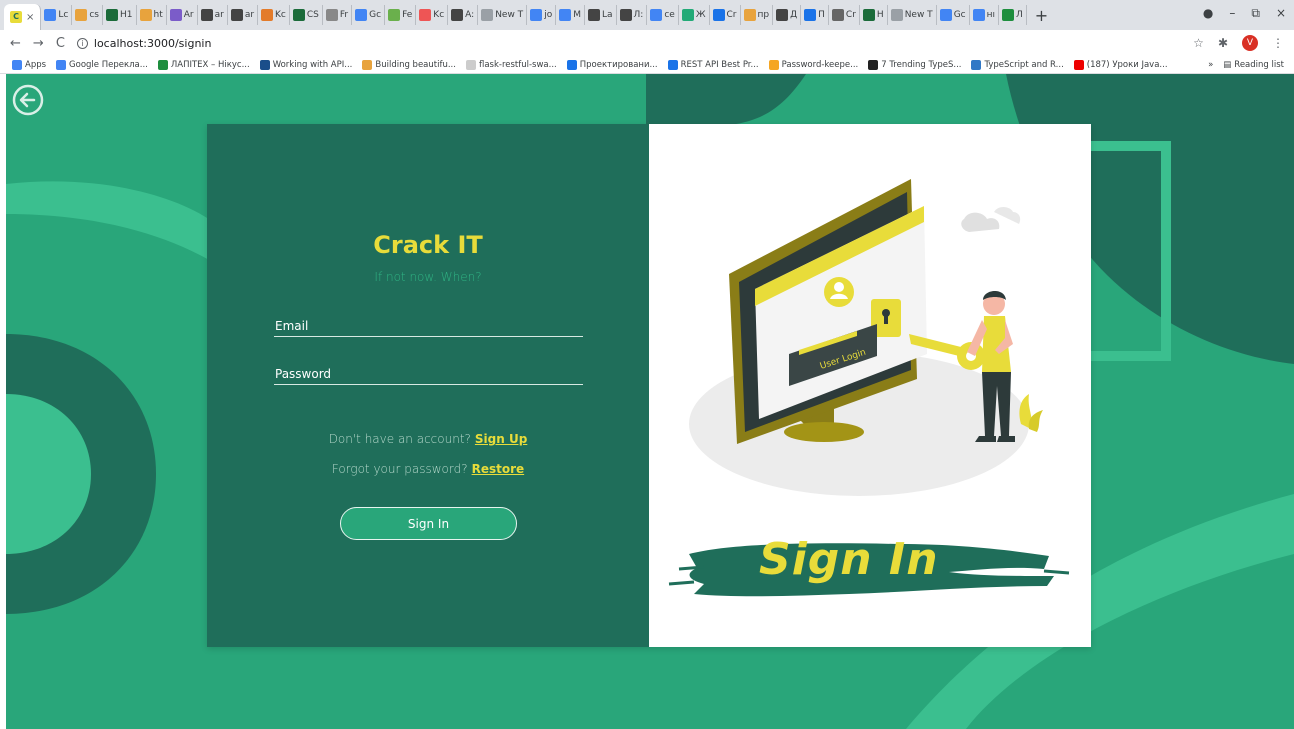 The height and width of the screenshot is (729, 1294). I want to click on bookmark-star-icon: ☆, so click(1198, 43).